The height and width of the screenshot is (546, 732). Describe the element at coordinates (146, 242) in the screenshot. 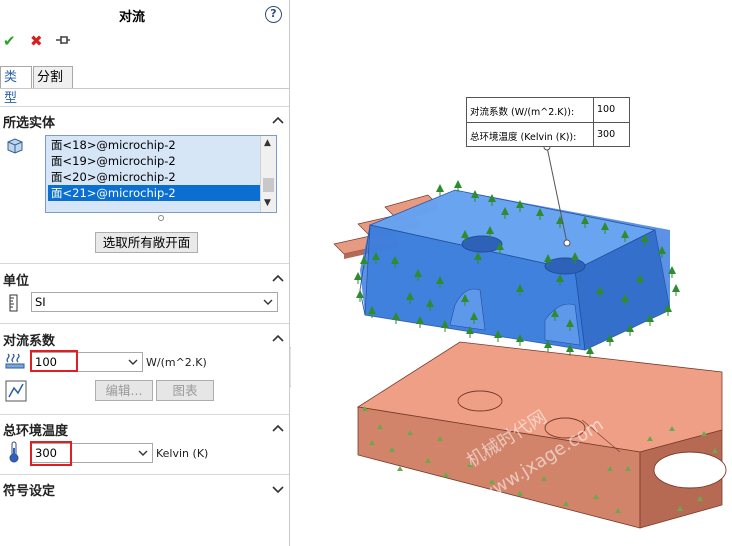

I see `select-all-open-faces-button: 选取所有敞开面` at that location.